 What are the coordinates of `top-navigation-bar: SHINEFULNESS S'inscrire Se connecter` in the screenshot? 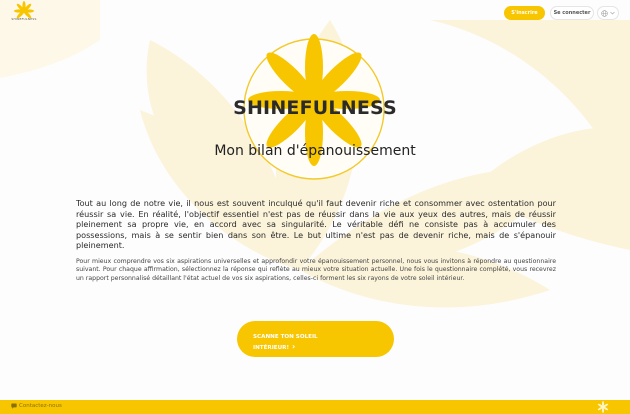 It's located at (315, 13).